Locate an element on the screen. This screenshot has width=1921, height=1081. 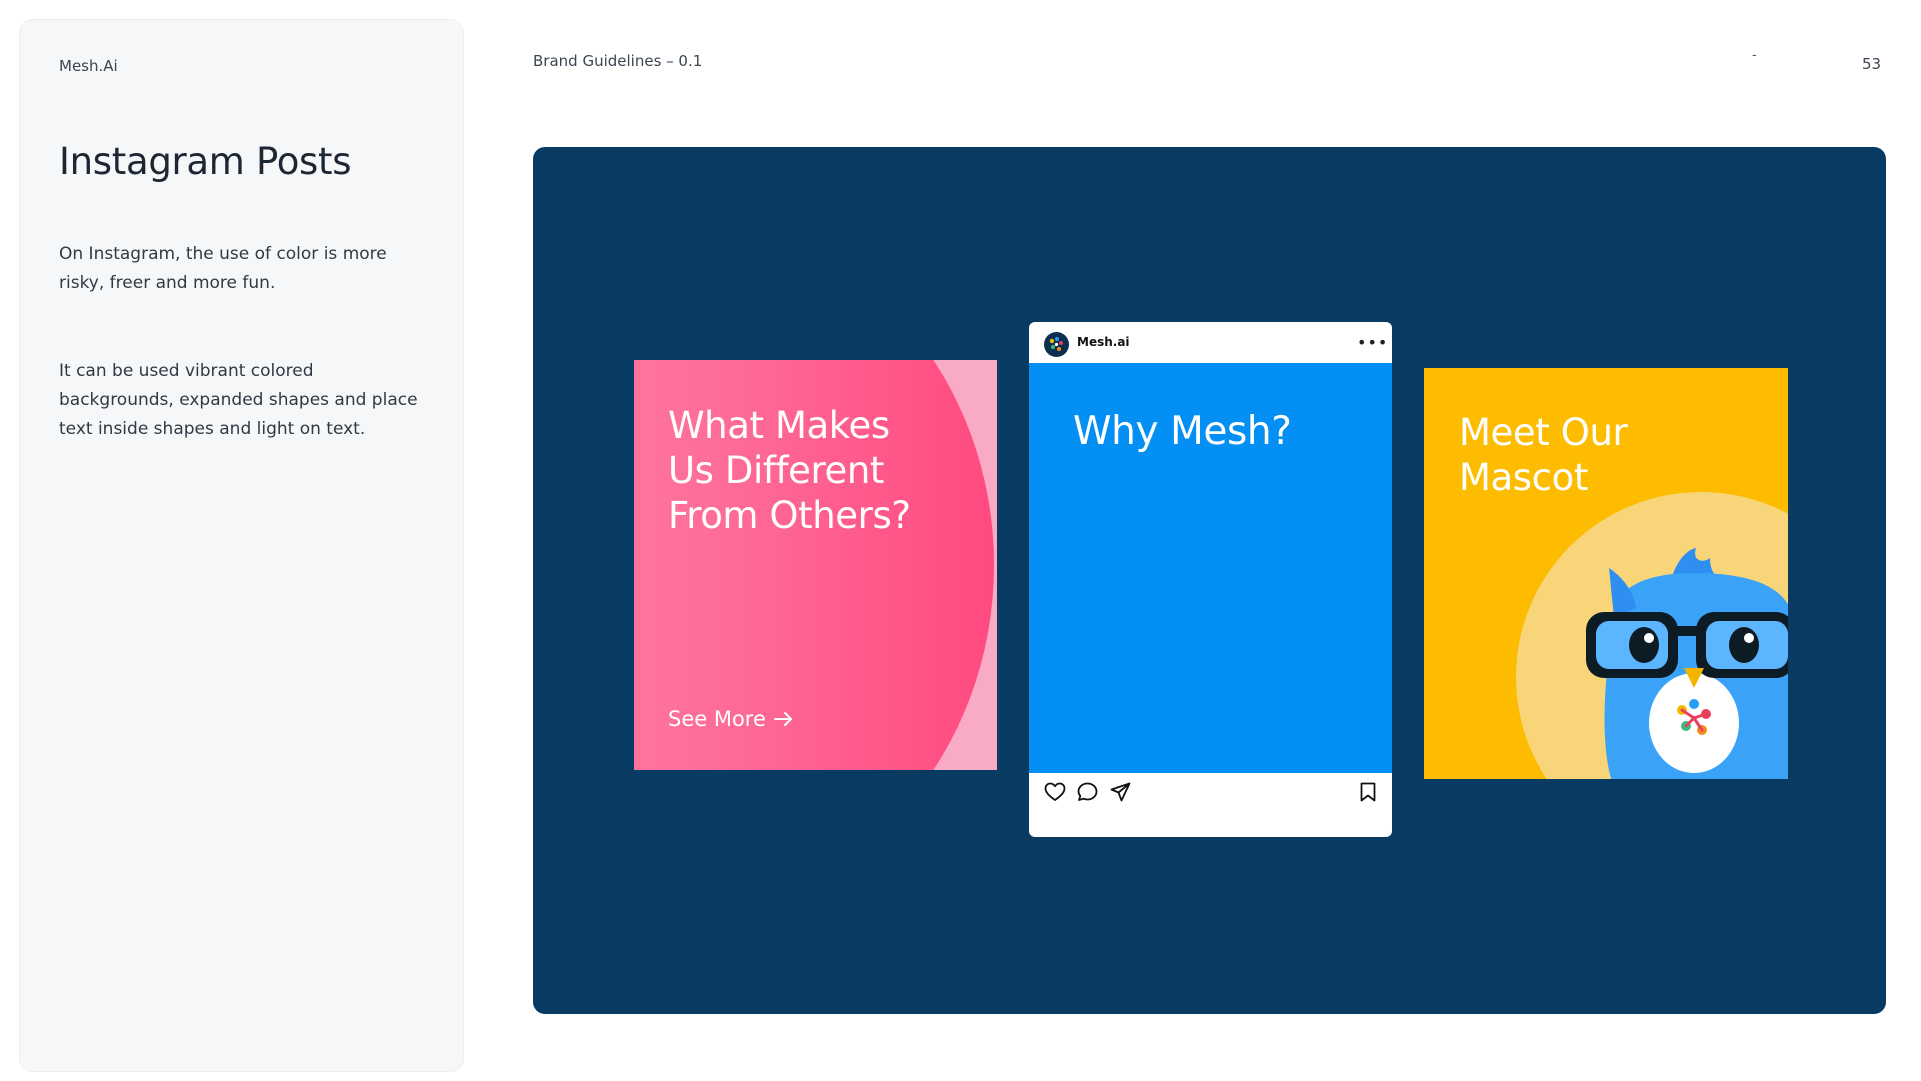
owl-mascot-icon is located at coordinates (1686, 653).